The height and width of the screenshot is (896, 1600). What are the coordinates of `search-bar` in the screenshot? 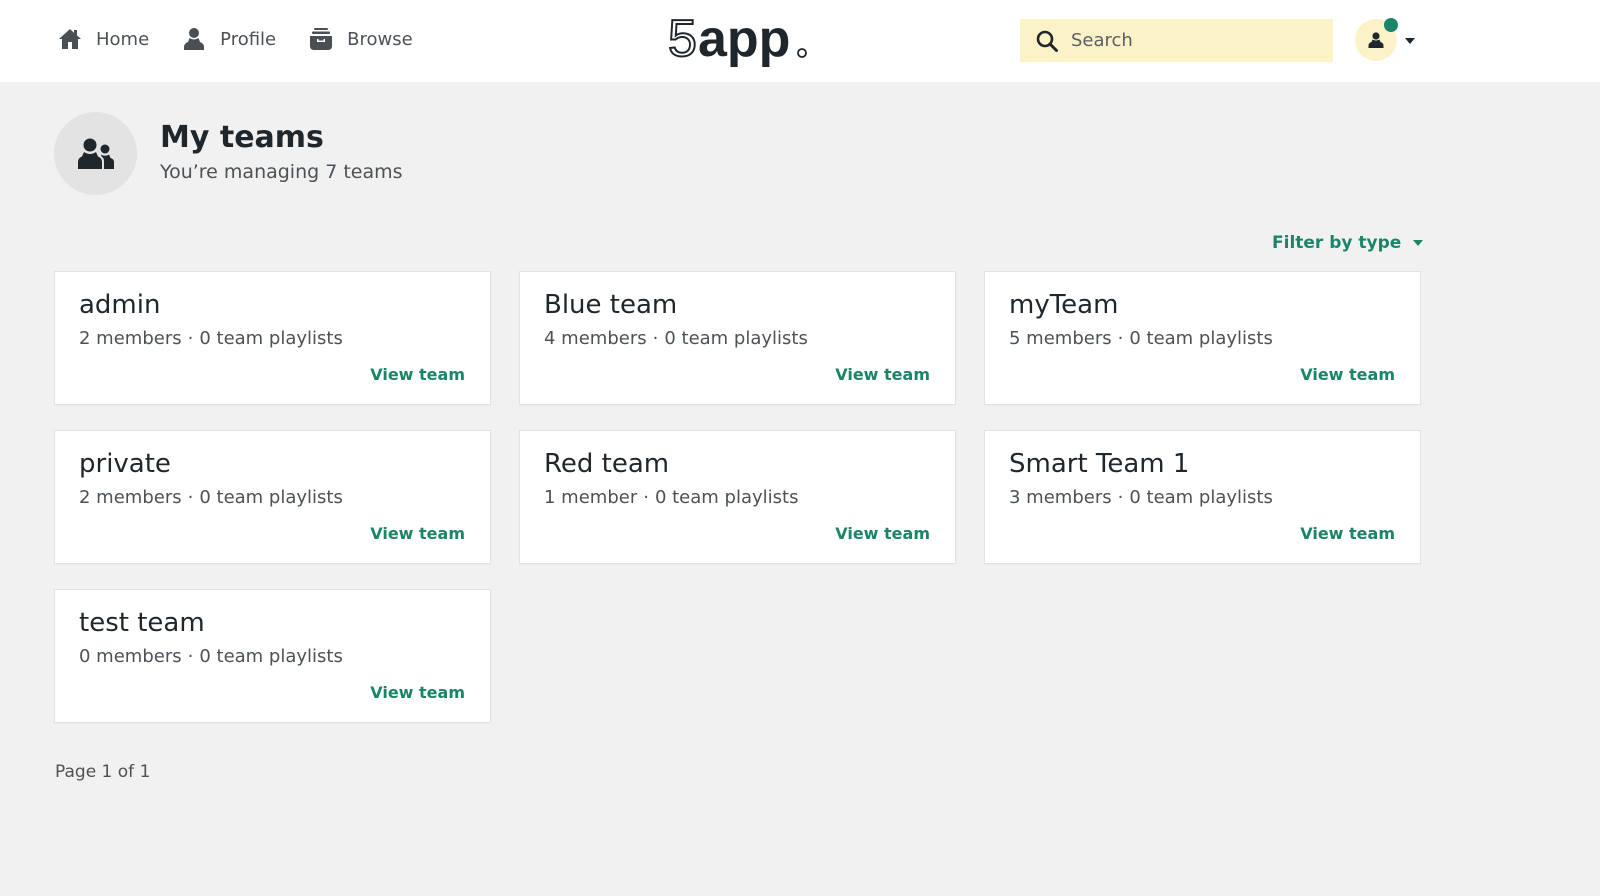 It's located at (1176, 40).